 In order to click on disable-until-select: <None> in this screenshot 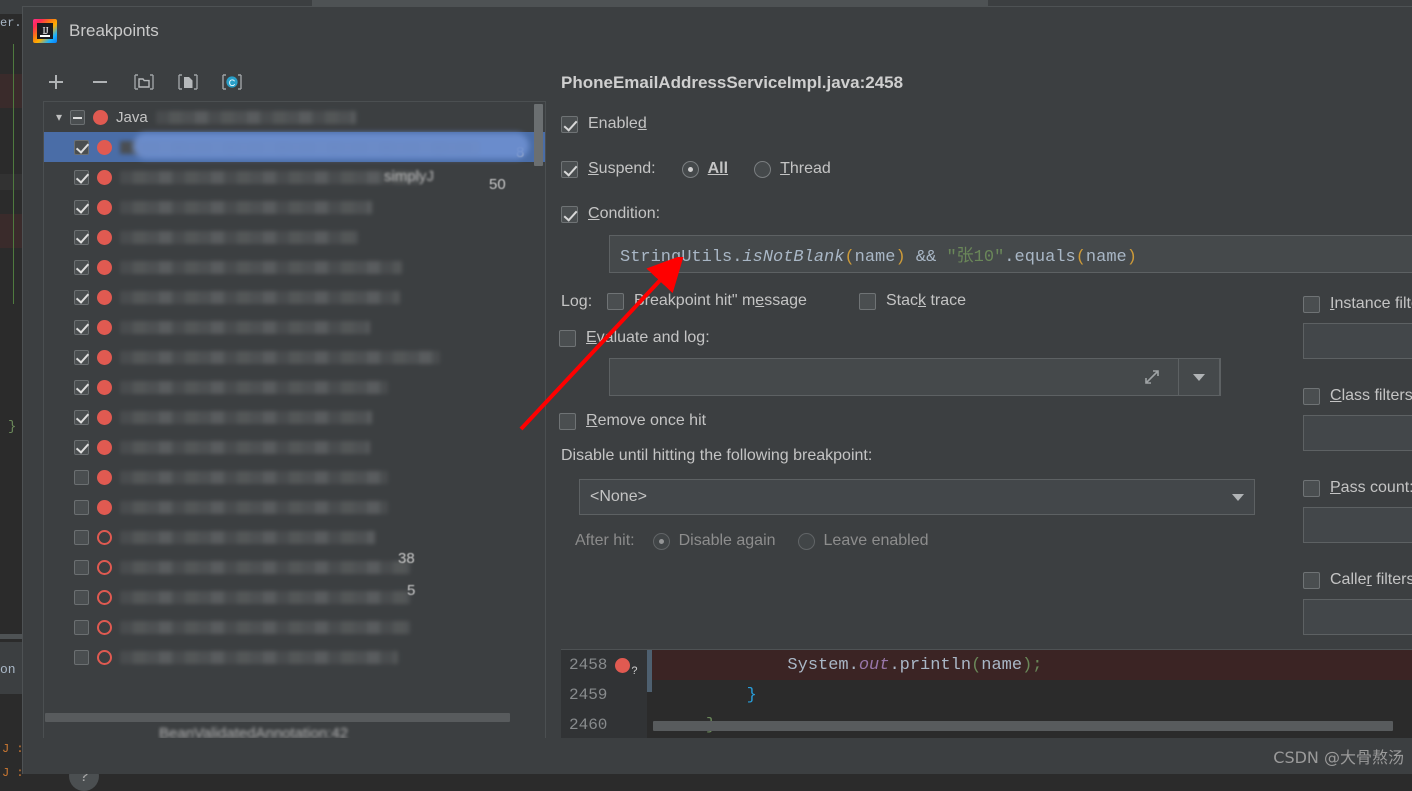, I will do `click(917, 497)`.